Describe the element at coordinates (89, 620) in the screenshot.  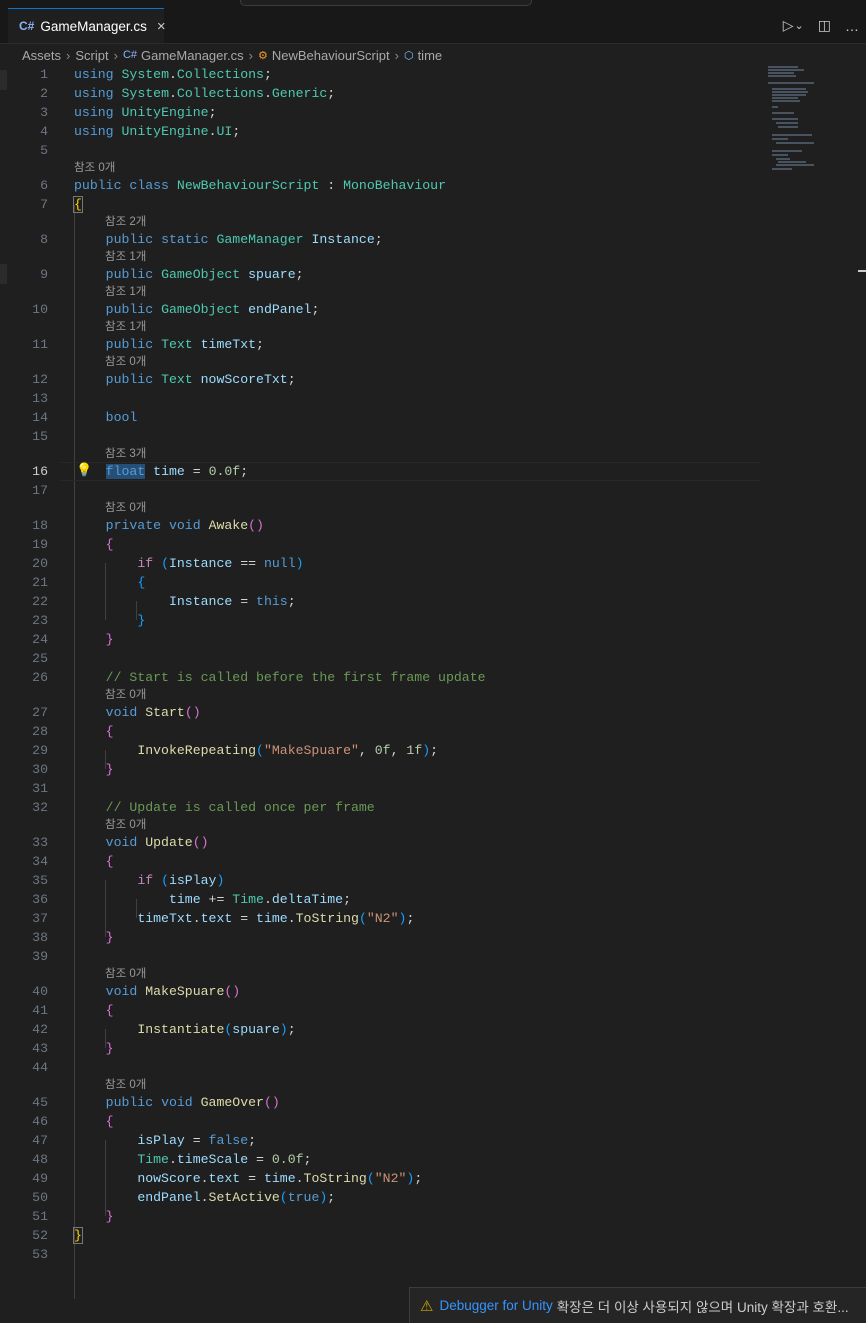
I see `code-line: 23 }` at that location.